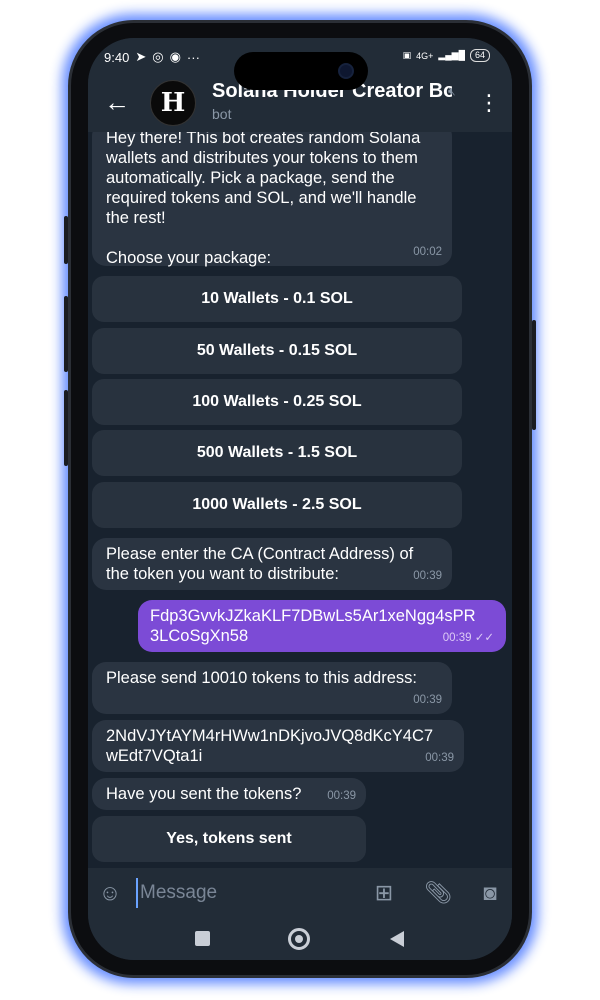  I want to click on whatsapp-icon: ◎, so click(158, 56).